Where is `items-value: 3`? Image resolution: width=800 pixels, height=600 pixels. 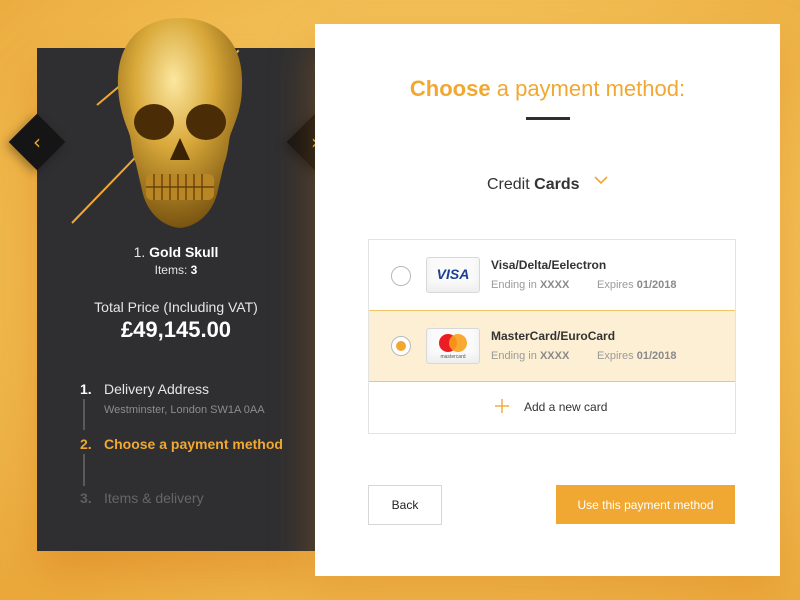 items-value: 3 is located at coordinates (194, 270).